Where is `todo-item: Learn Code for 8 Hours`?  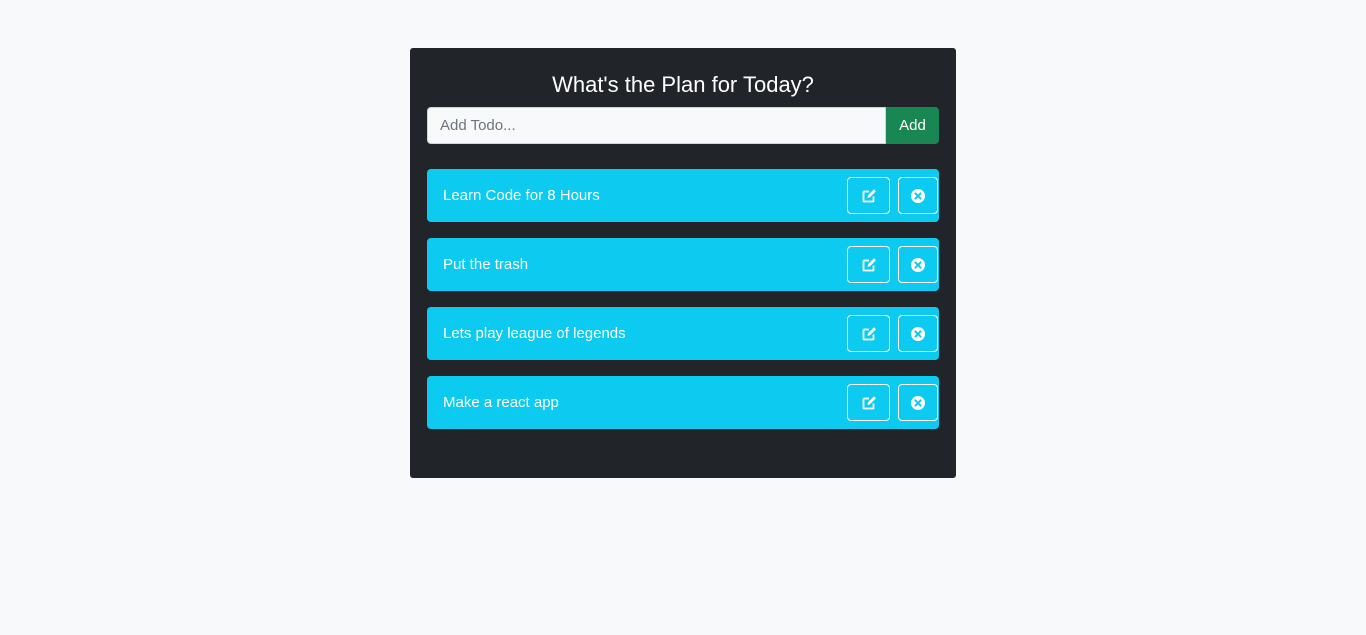 todo-item: Learn Code for 8 Hours is located at coordinates (683, 195).